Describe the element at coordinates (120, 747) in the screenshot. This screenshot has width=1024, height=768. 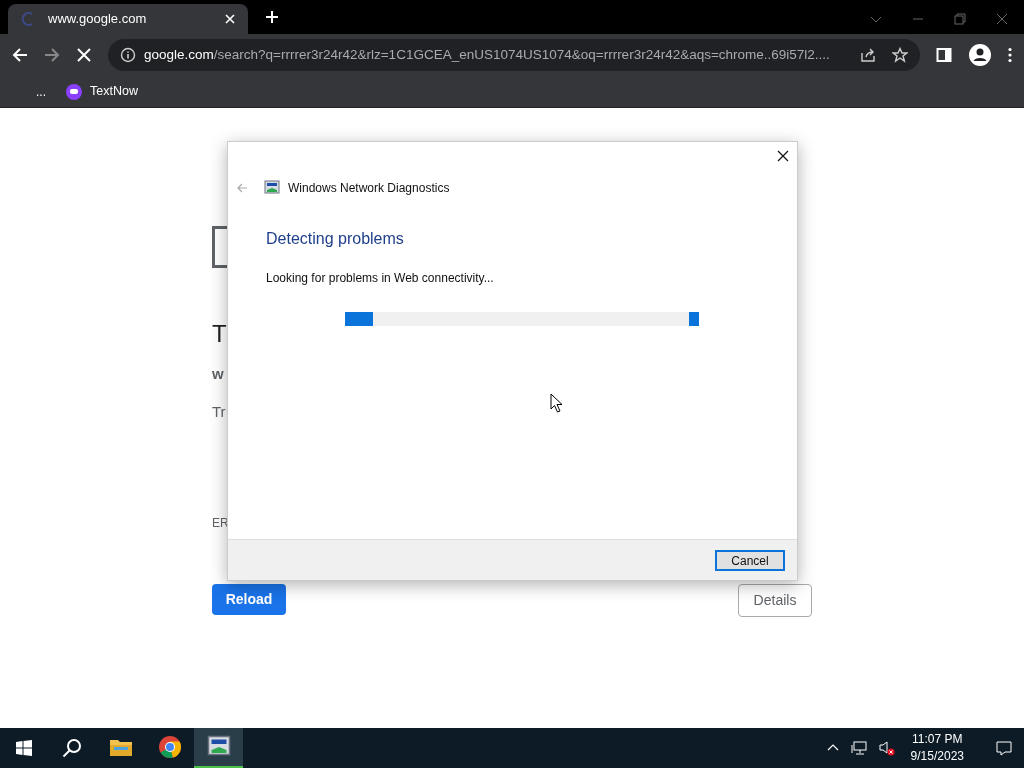
I see `folder-icon` at that location.